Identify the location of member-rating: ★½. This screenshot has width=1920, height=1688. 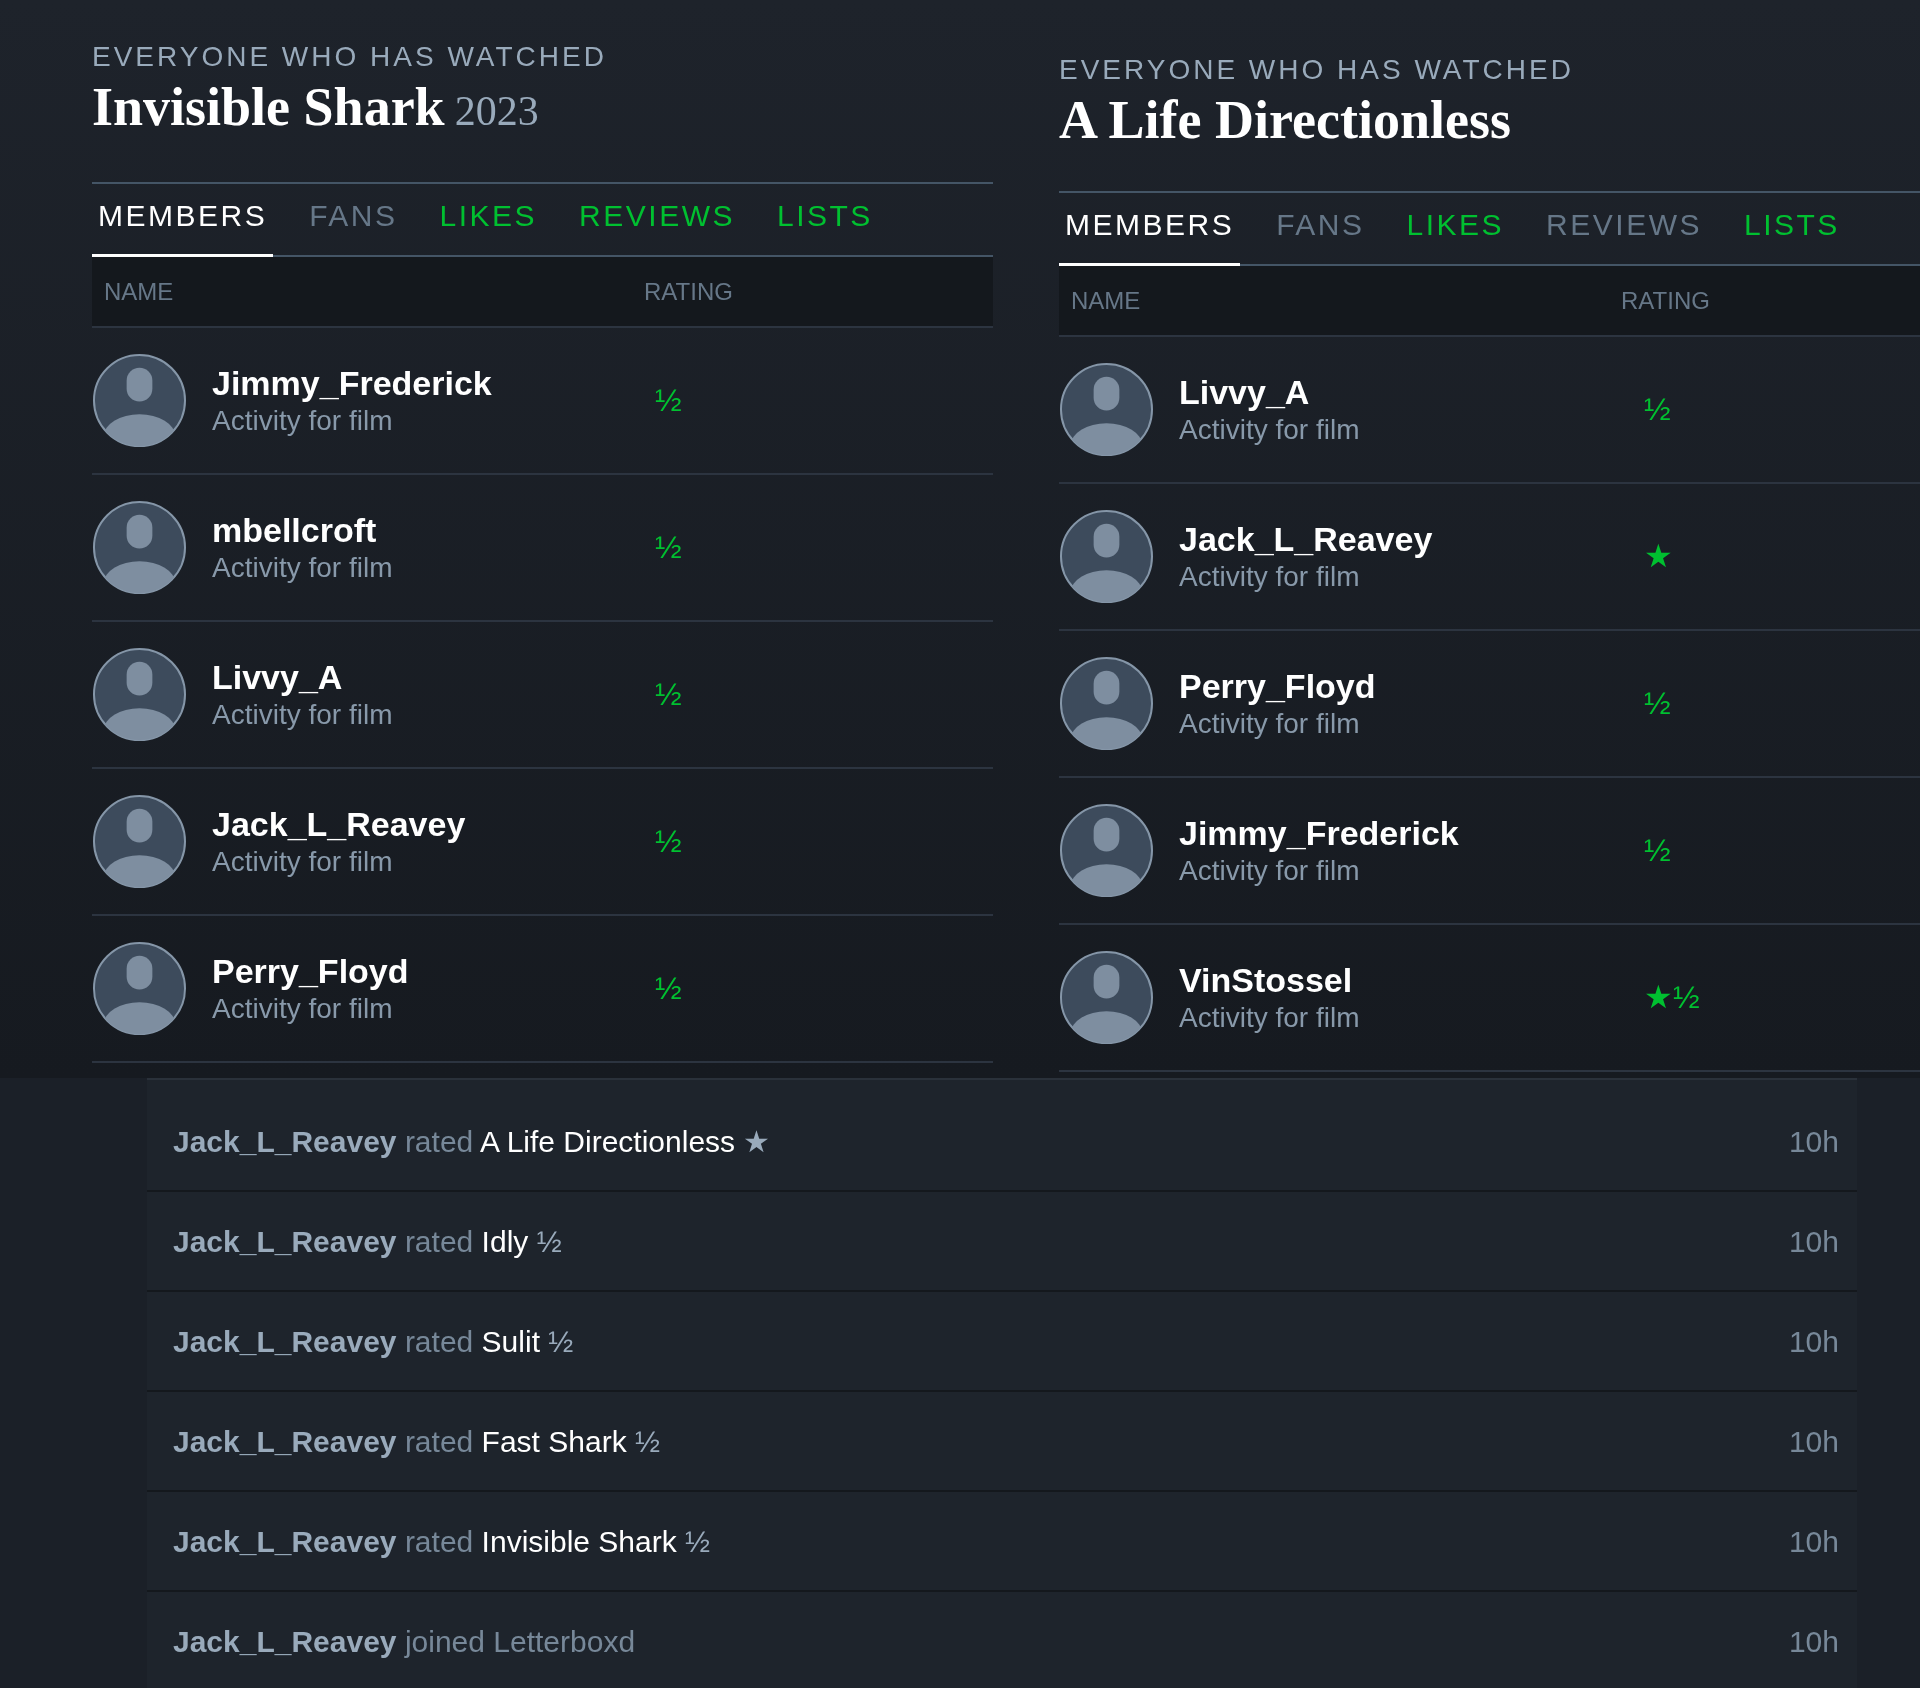
(1672, 997).